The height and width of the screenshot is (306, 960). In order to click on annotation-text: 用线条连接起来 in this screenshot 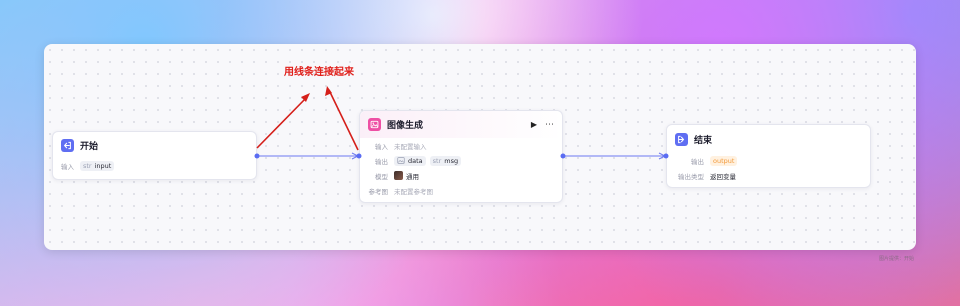, I will do `click(319, 72)`.